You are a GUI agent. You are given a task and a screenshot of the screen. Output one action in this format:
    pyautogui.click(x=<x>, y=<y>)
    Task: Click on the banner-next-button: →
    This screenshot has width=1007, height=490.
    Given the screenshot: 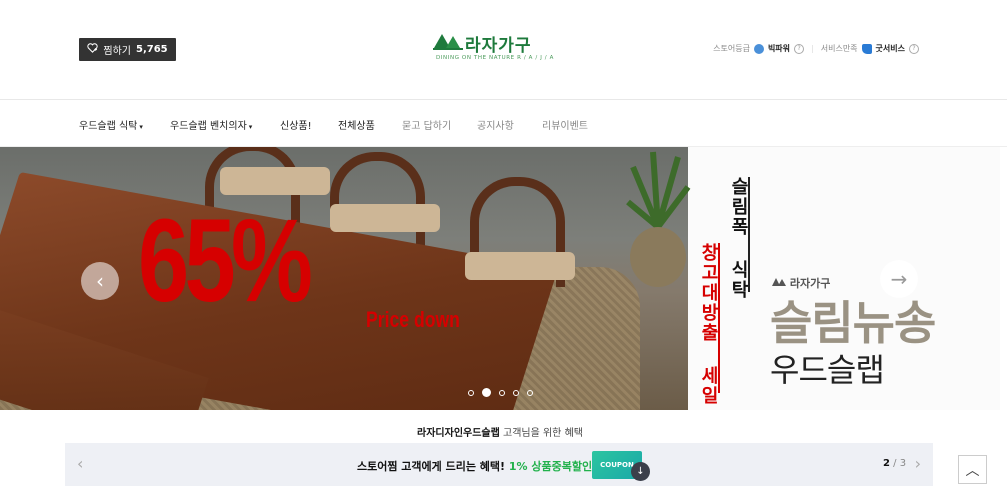 What is the action you would take?
    pyautogui.click(x=899, y=279)
    